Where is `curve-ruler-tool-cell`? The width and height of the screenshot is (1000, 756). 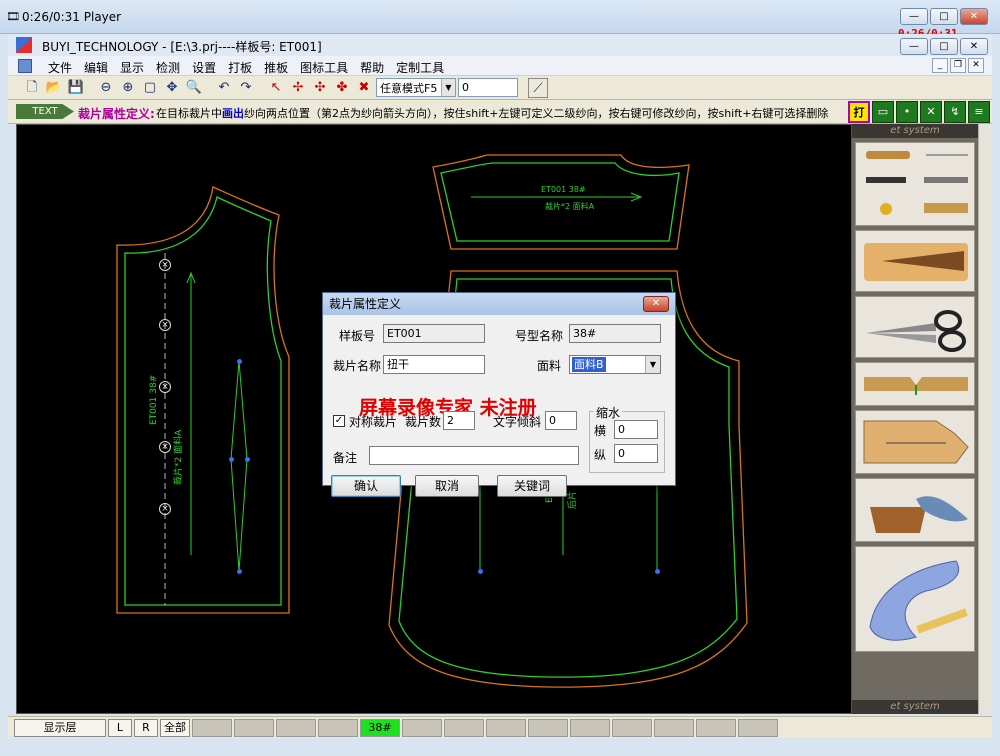 curve-ruler-tool-cell is located at coordinates (915, 599).